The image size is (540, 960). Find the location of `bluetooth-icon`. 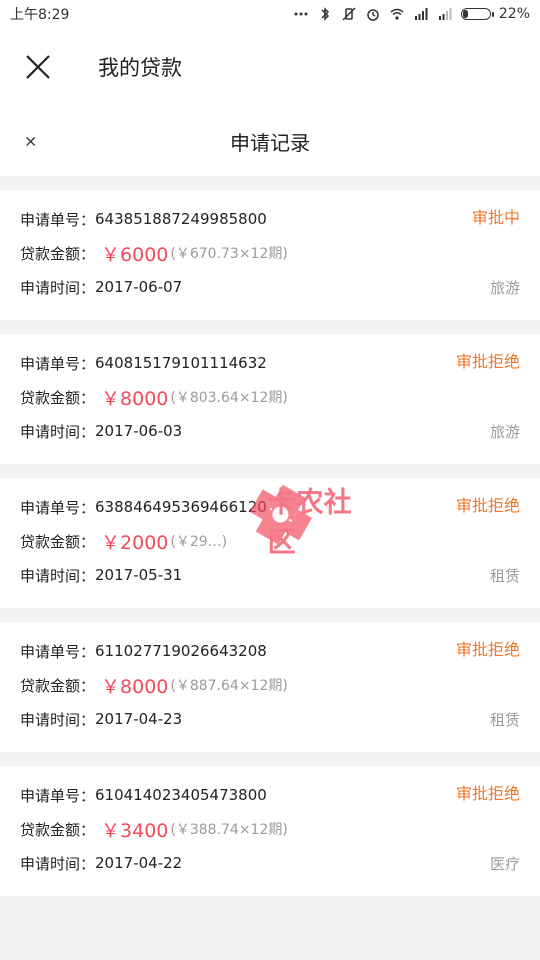

bluetooth-icon is located at coordinates (325, 14).